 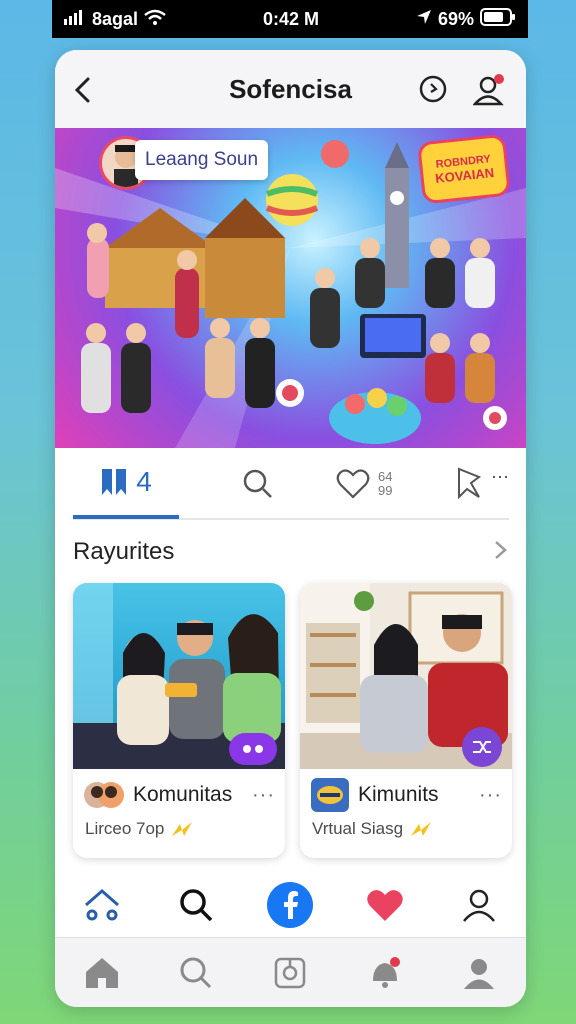 I want to click on page-title: Sofencisa, so click(x=290, y=88).